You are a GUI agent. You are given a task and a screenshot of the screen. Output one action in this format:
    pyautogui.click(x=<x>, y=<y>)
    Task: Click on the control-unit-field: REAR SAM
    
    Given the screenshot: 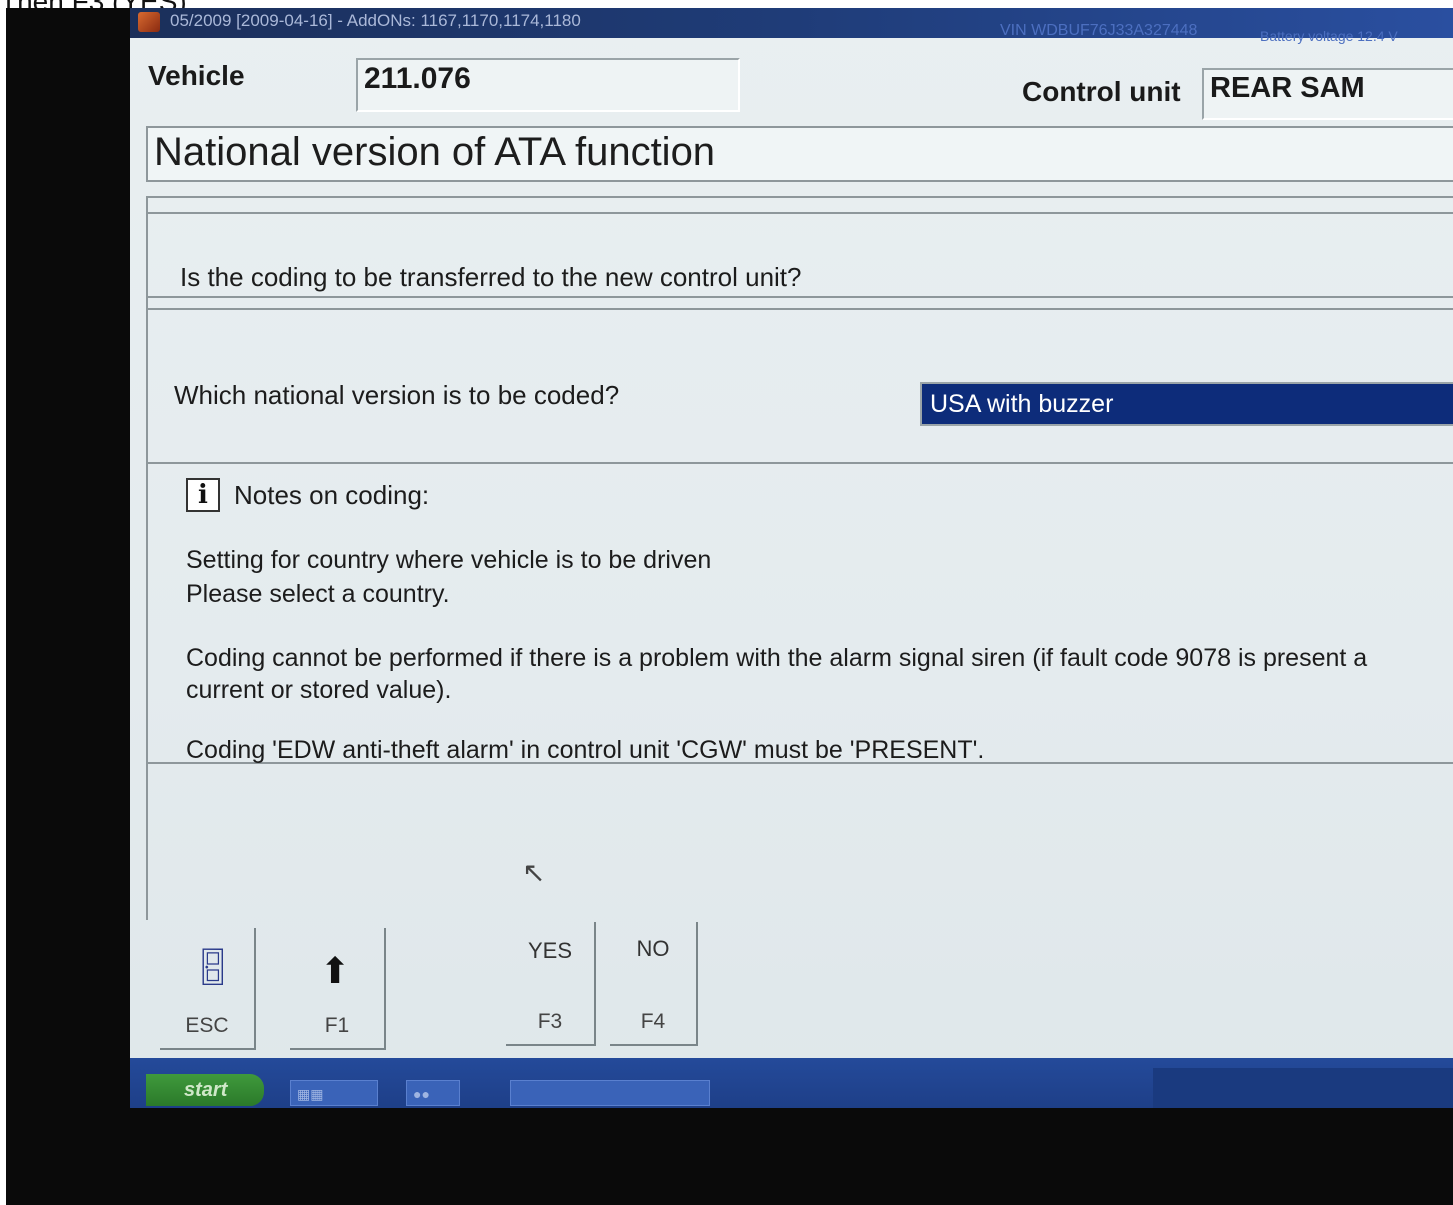 What is the action you would take?
    pyautogui.click(x=1327, y=94)
    